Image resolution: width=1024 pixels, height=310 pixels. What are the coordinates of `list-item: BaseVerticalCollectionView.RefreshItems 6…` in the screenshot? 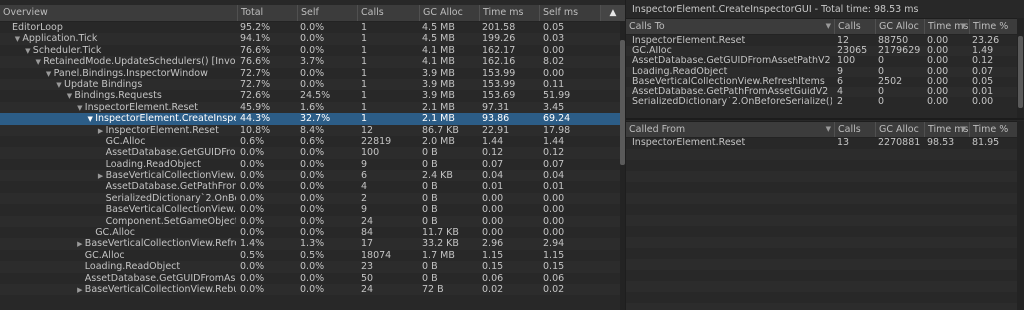 It's located at (821, 82).